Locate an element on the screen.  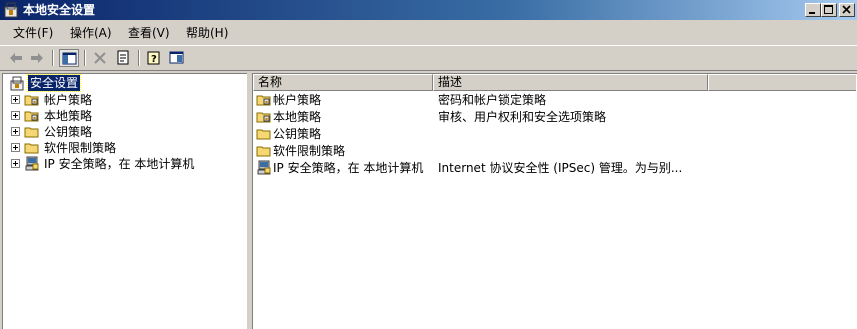
properties-icon is located at coordinates (123, 57).